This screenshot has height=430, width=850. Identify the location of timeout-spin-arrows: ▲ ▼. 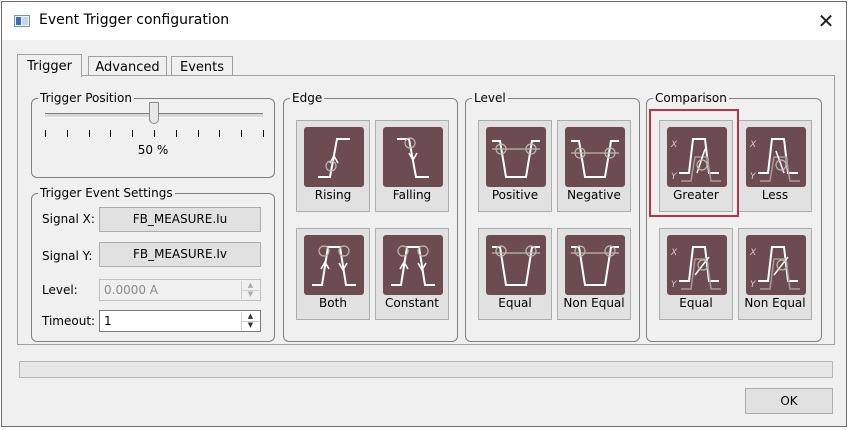
(250, 321).